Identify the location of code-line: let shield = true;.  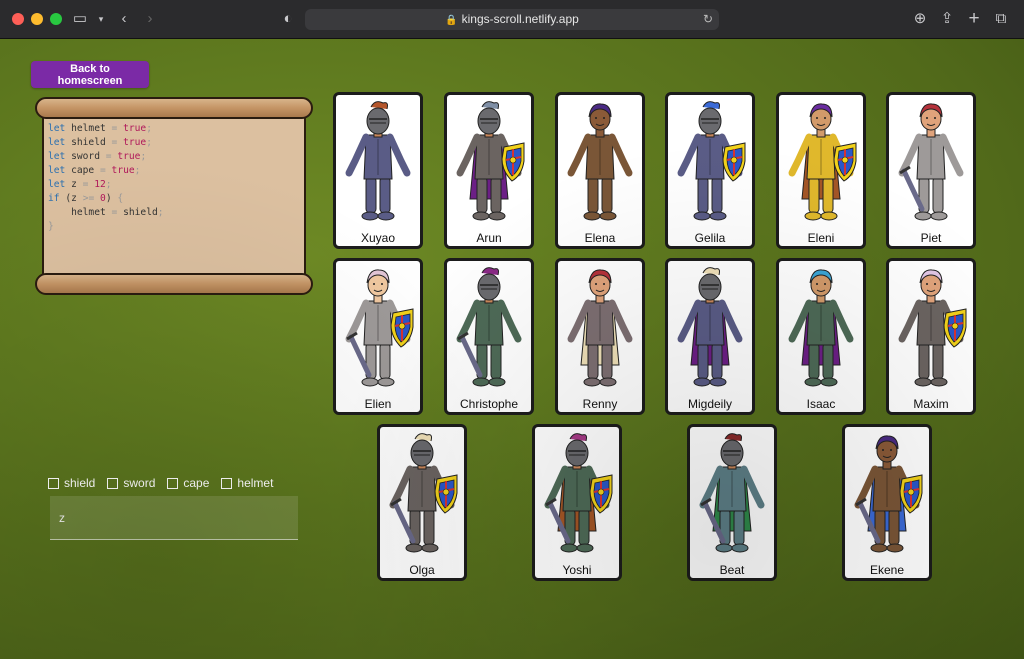
(106, 143).